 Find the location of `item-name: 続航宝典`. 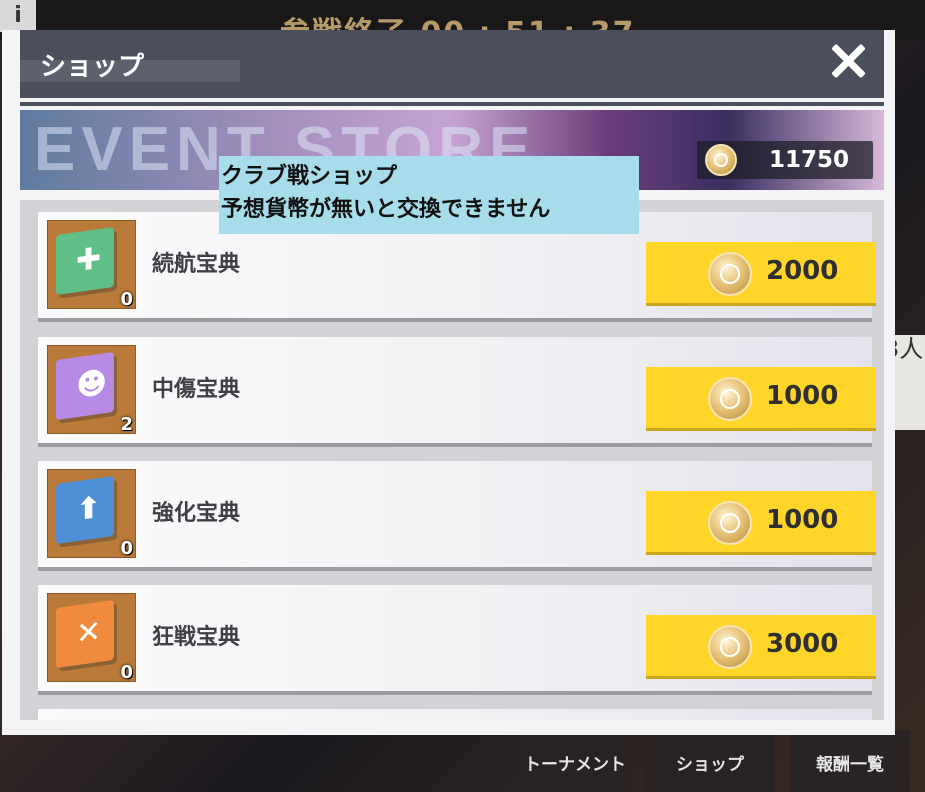

item-name: 続航宝典 is located at coordinates (196, 264).